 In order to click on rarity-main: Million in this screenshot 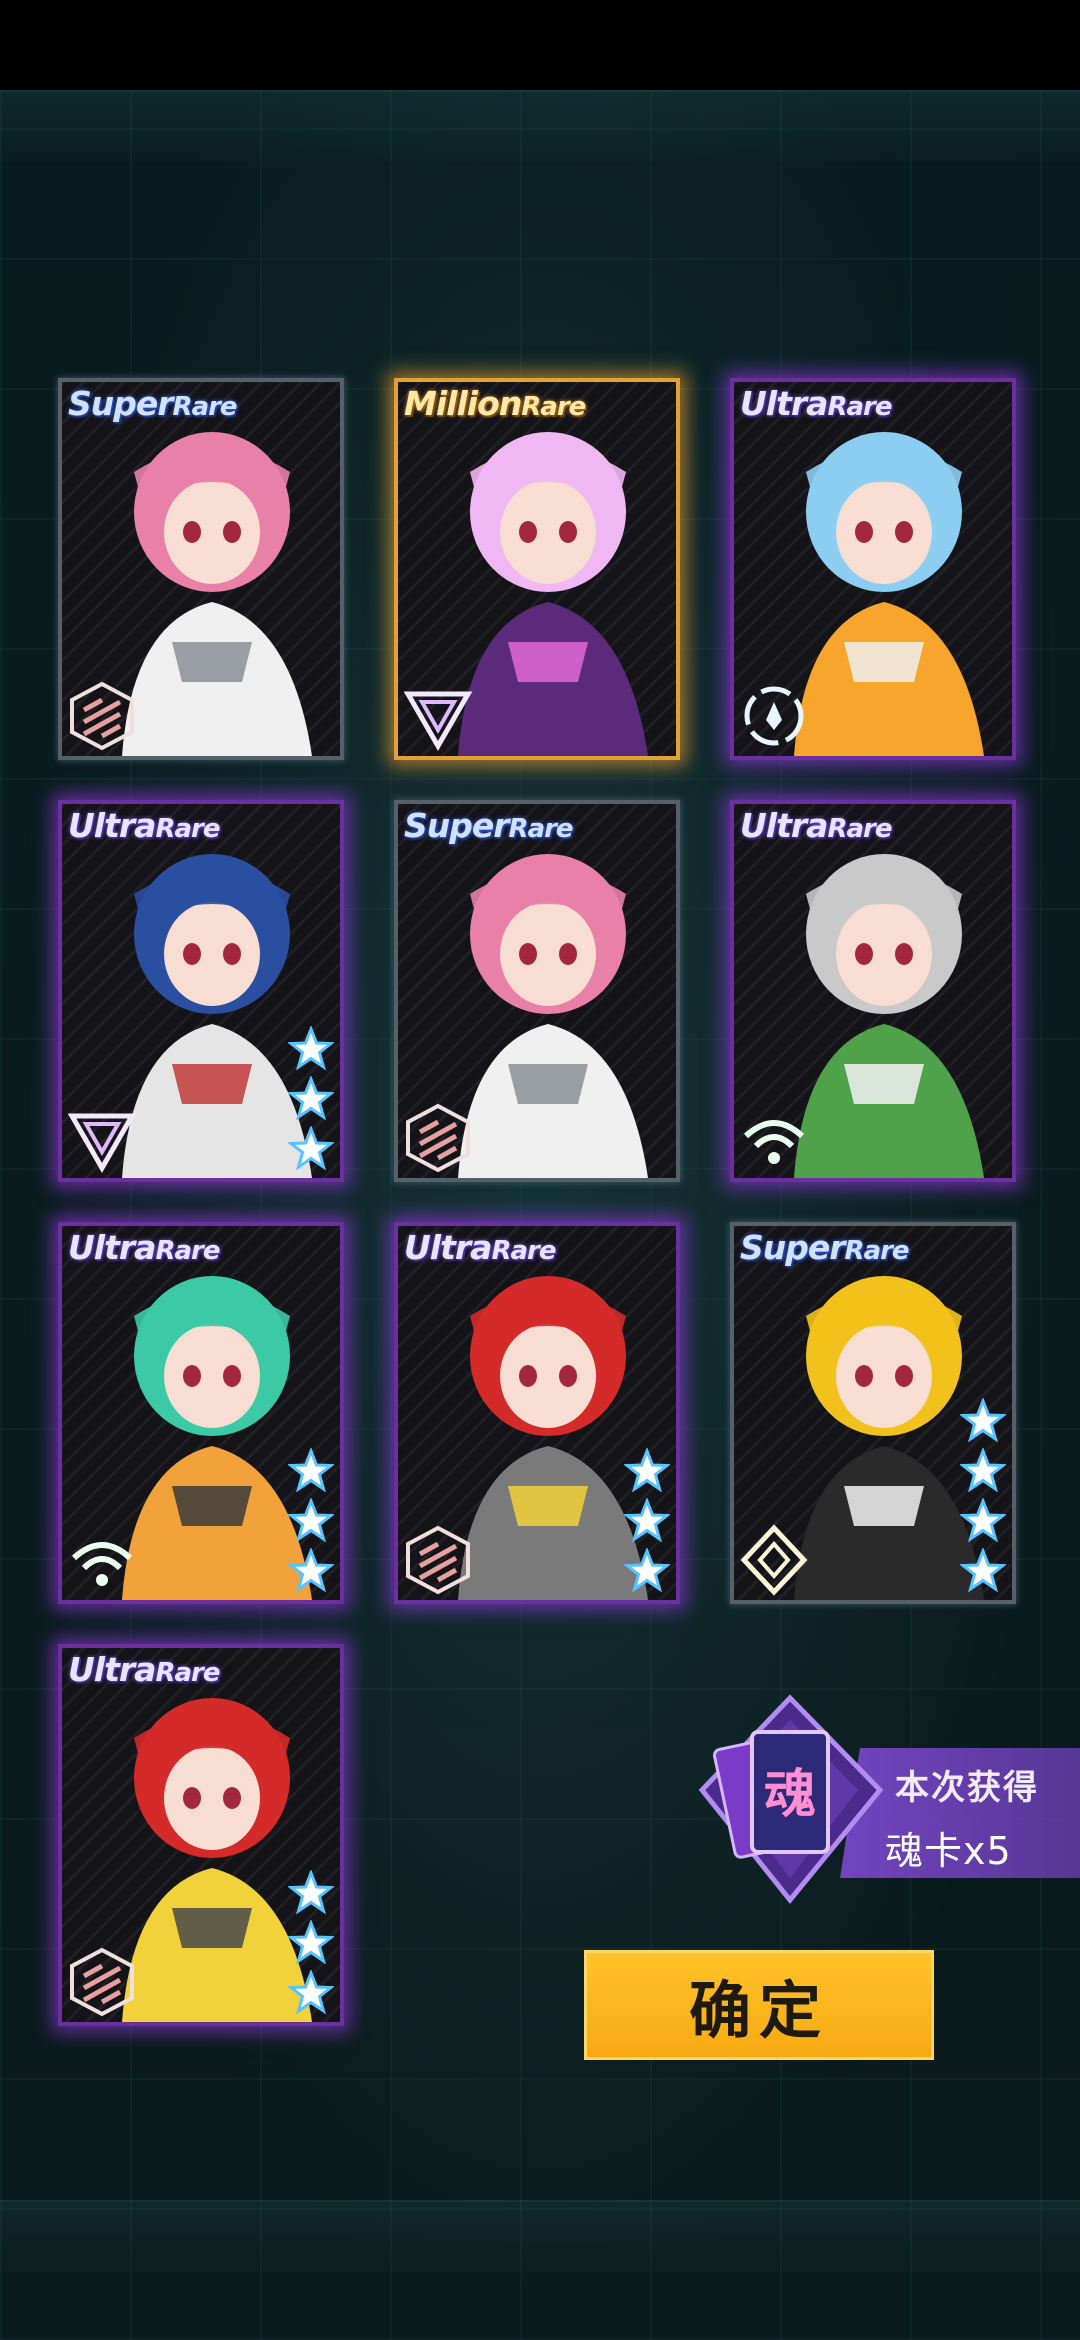, I will do `click(463, 403)`.